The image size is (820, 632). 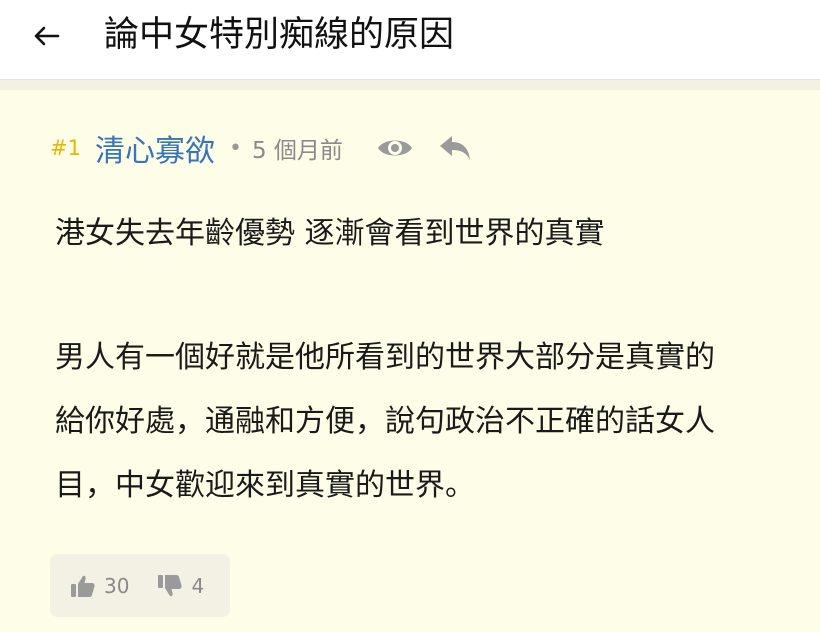 I want to click on view-button, so click(x=395, y=148).